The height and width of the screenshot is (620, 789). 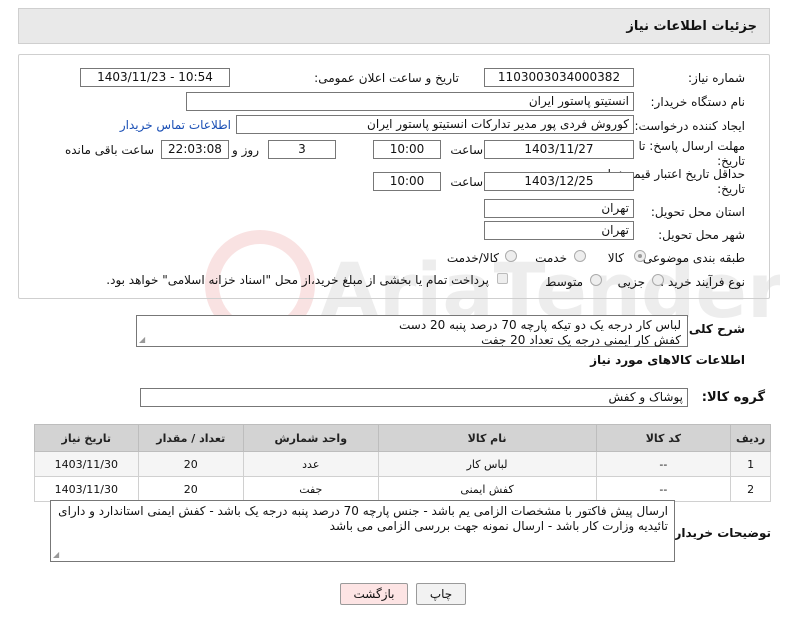 I want to click on treasury-payment-checkbox, so click(x=502, y=278).